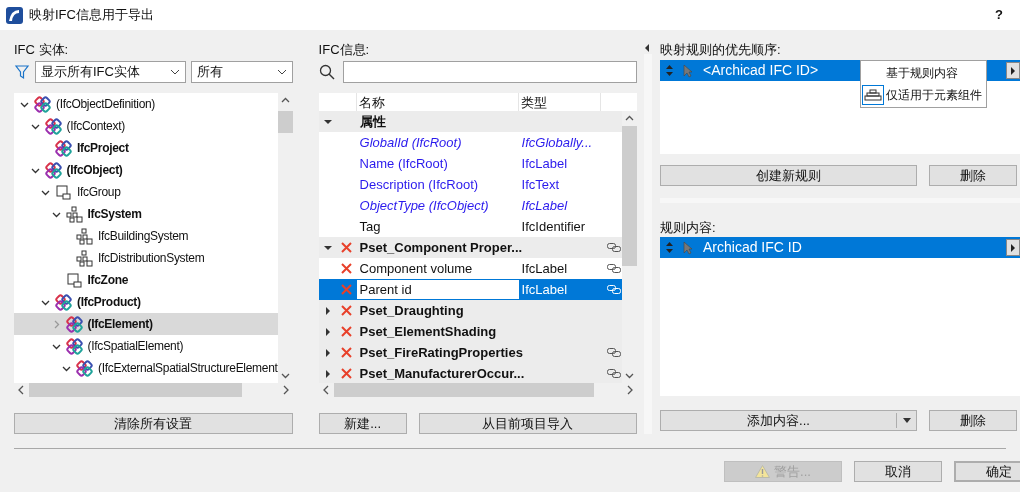  Describe the element at coordinates (14, 15) in the screenshot. I see `app-logo-icon` at that location.